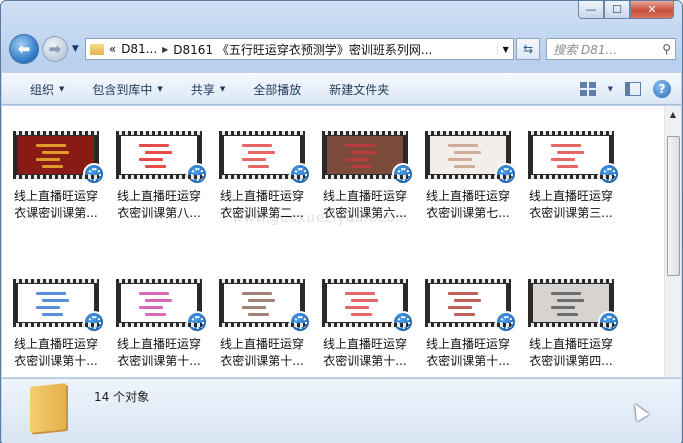 The width and height of the screenshot is (683, 443). I want to click on recent-pages-dropdown-icon: ▼, so click(75, 49).